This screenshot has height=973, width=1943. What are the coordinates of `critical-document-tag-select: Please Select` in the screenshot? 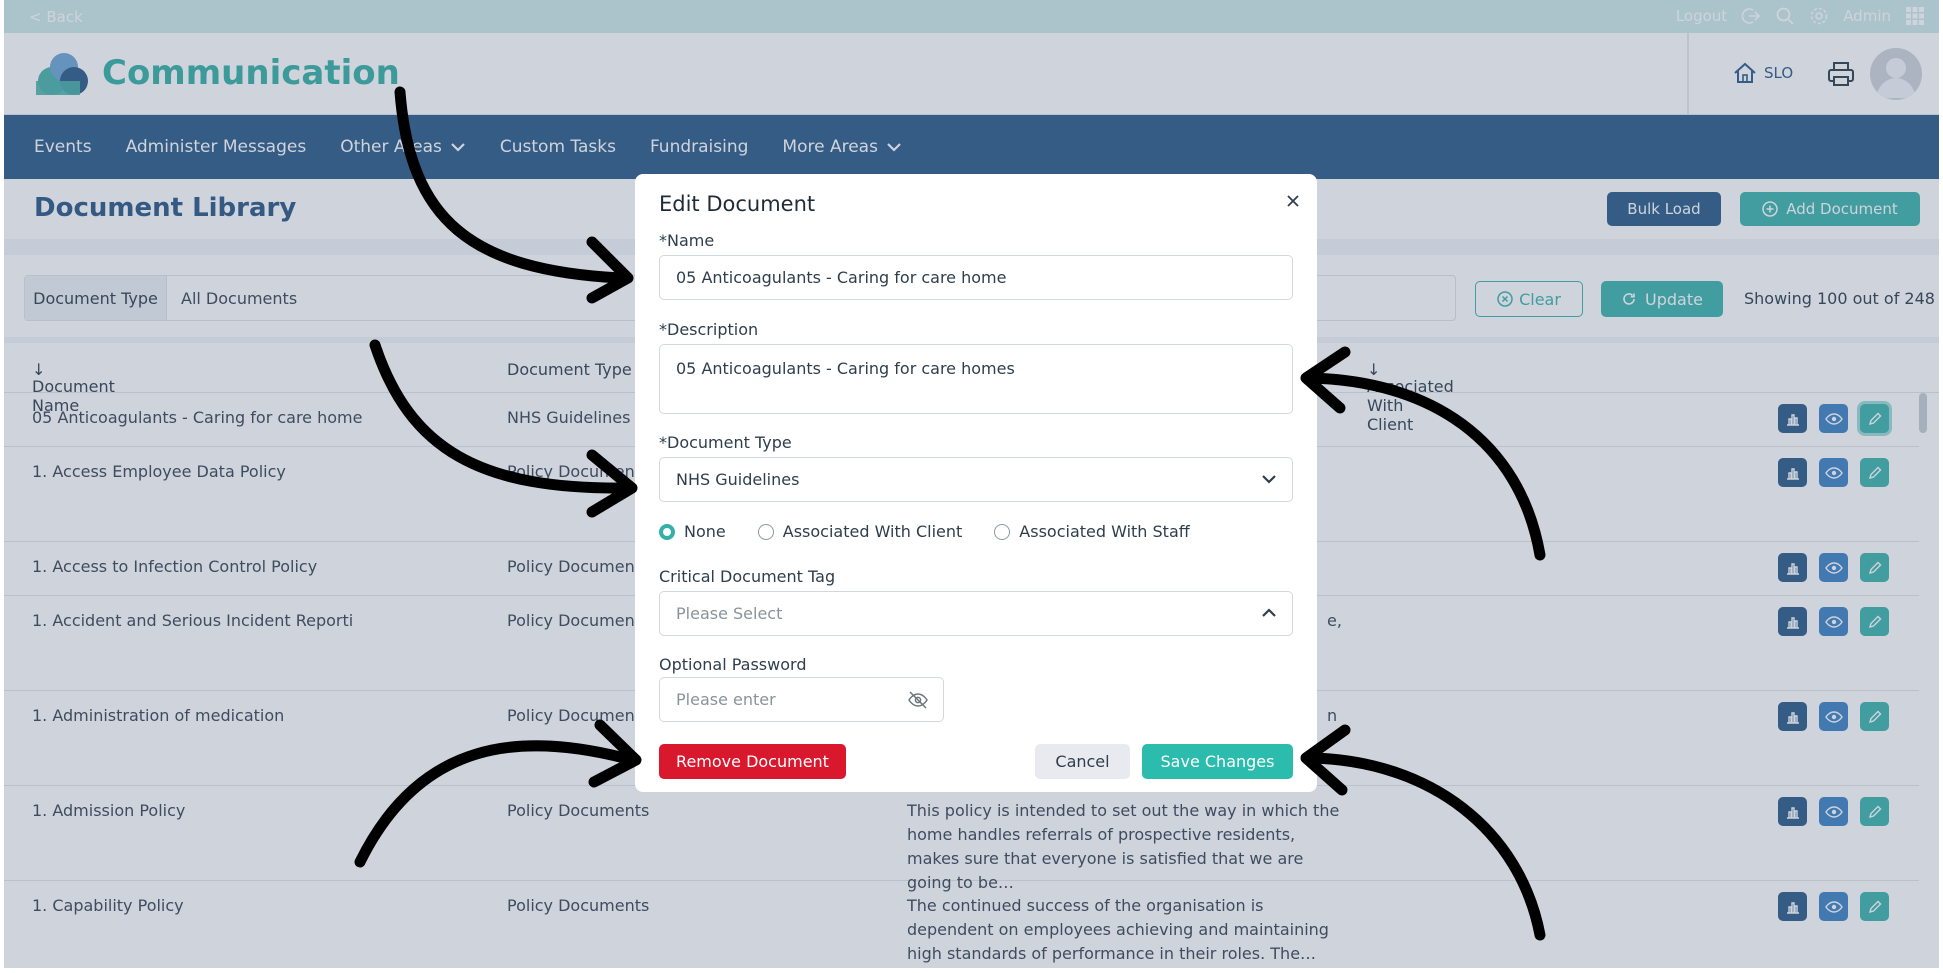 It's located at (976, 613).